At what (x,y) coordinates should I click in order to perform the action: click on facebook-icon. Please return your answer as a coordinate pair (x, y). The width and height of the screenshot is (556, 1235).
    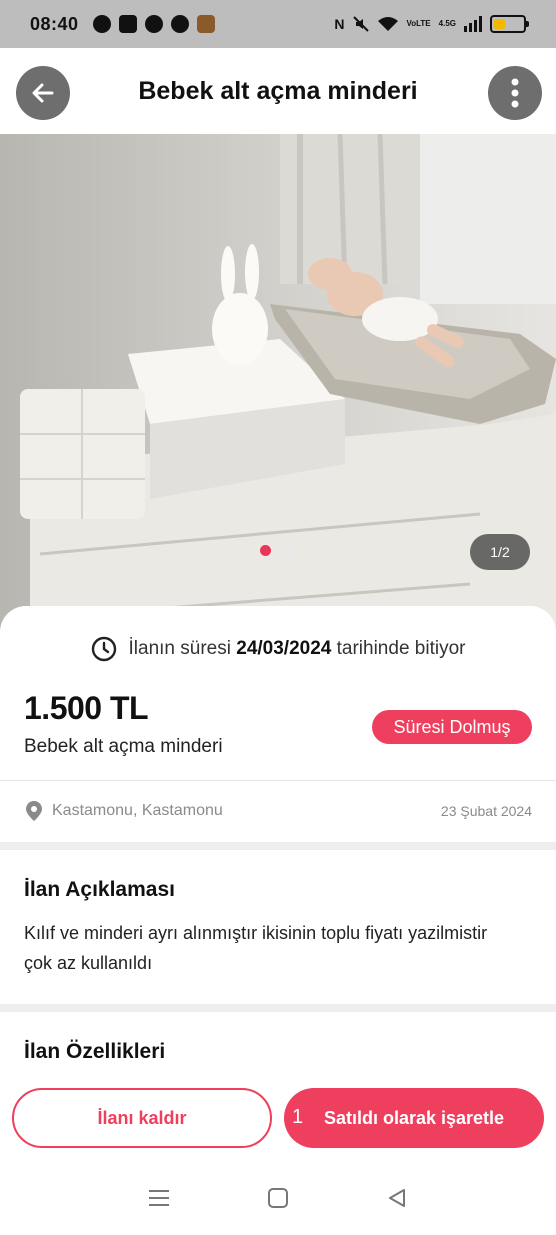
    Looking at the image, I should click on (101, 24).